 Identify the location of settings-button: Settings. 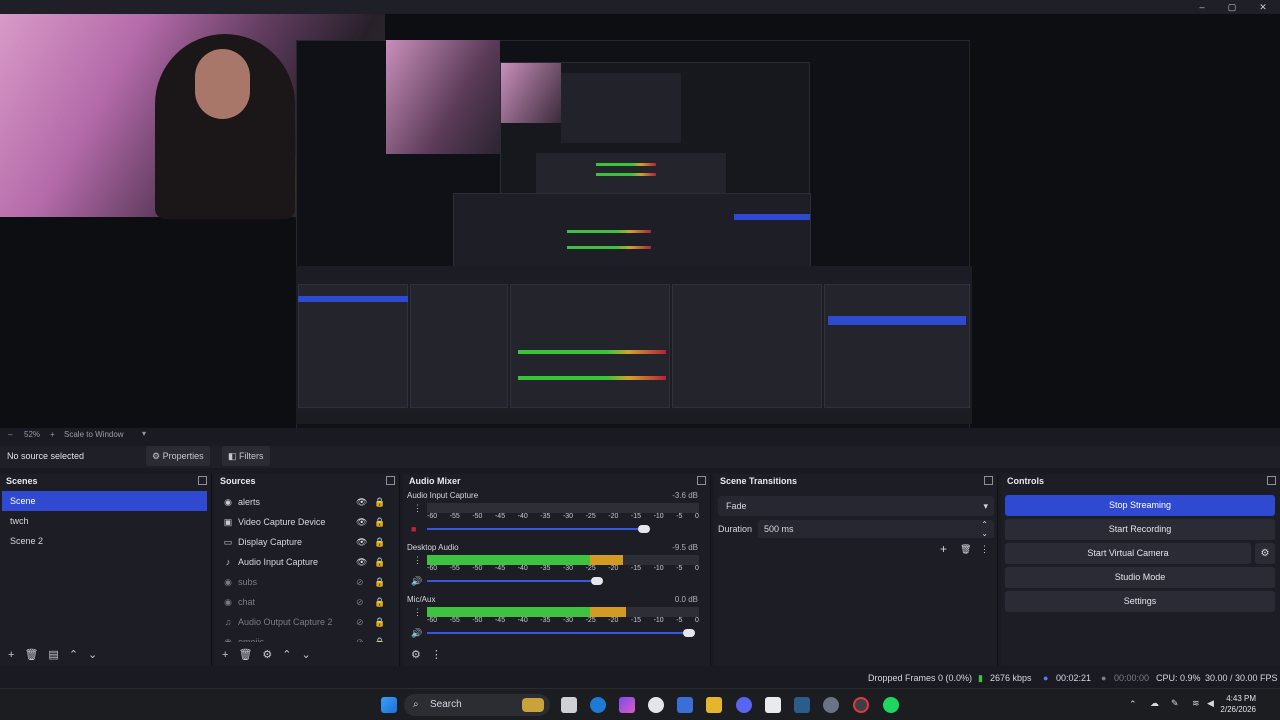
(1140, 601).